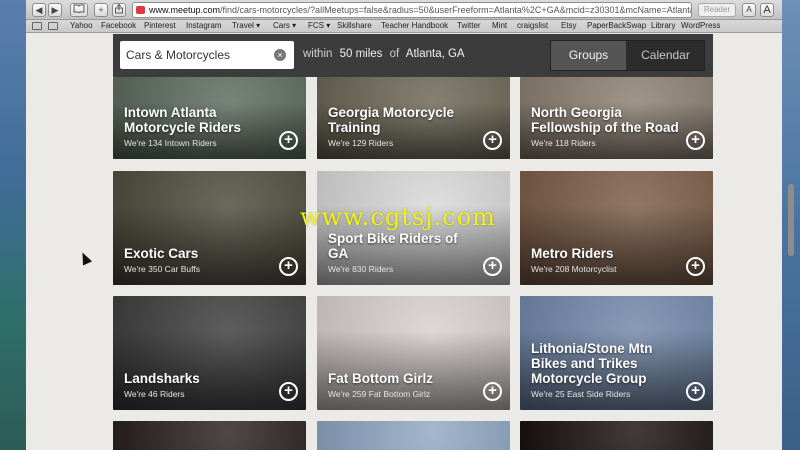  What do you see at coordinates (154, 394) in the screenshot?
I see `group-member-count: We're 46 Riders` at bounding box center [154, 394].